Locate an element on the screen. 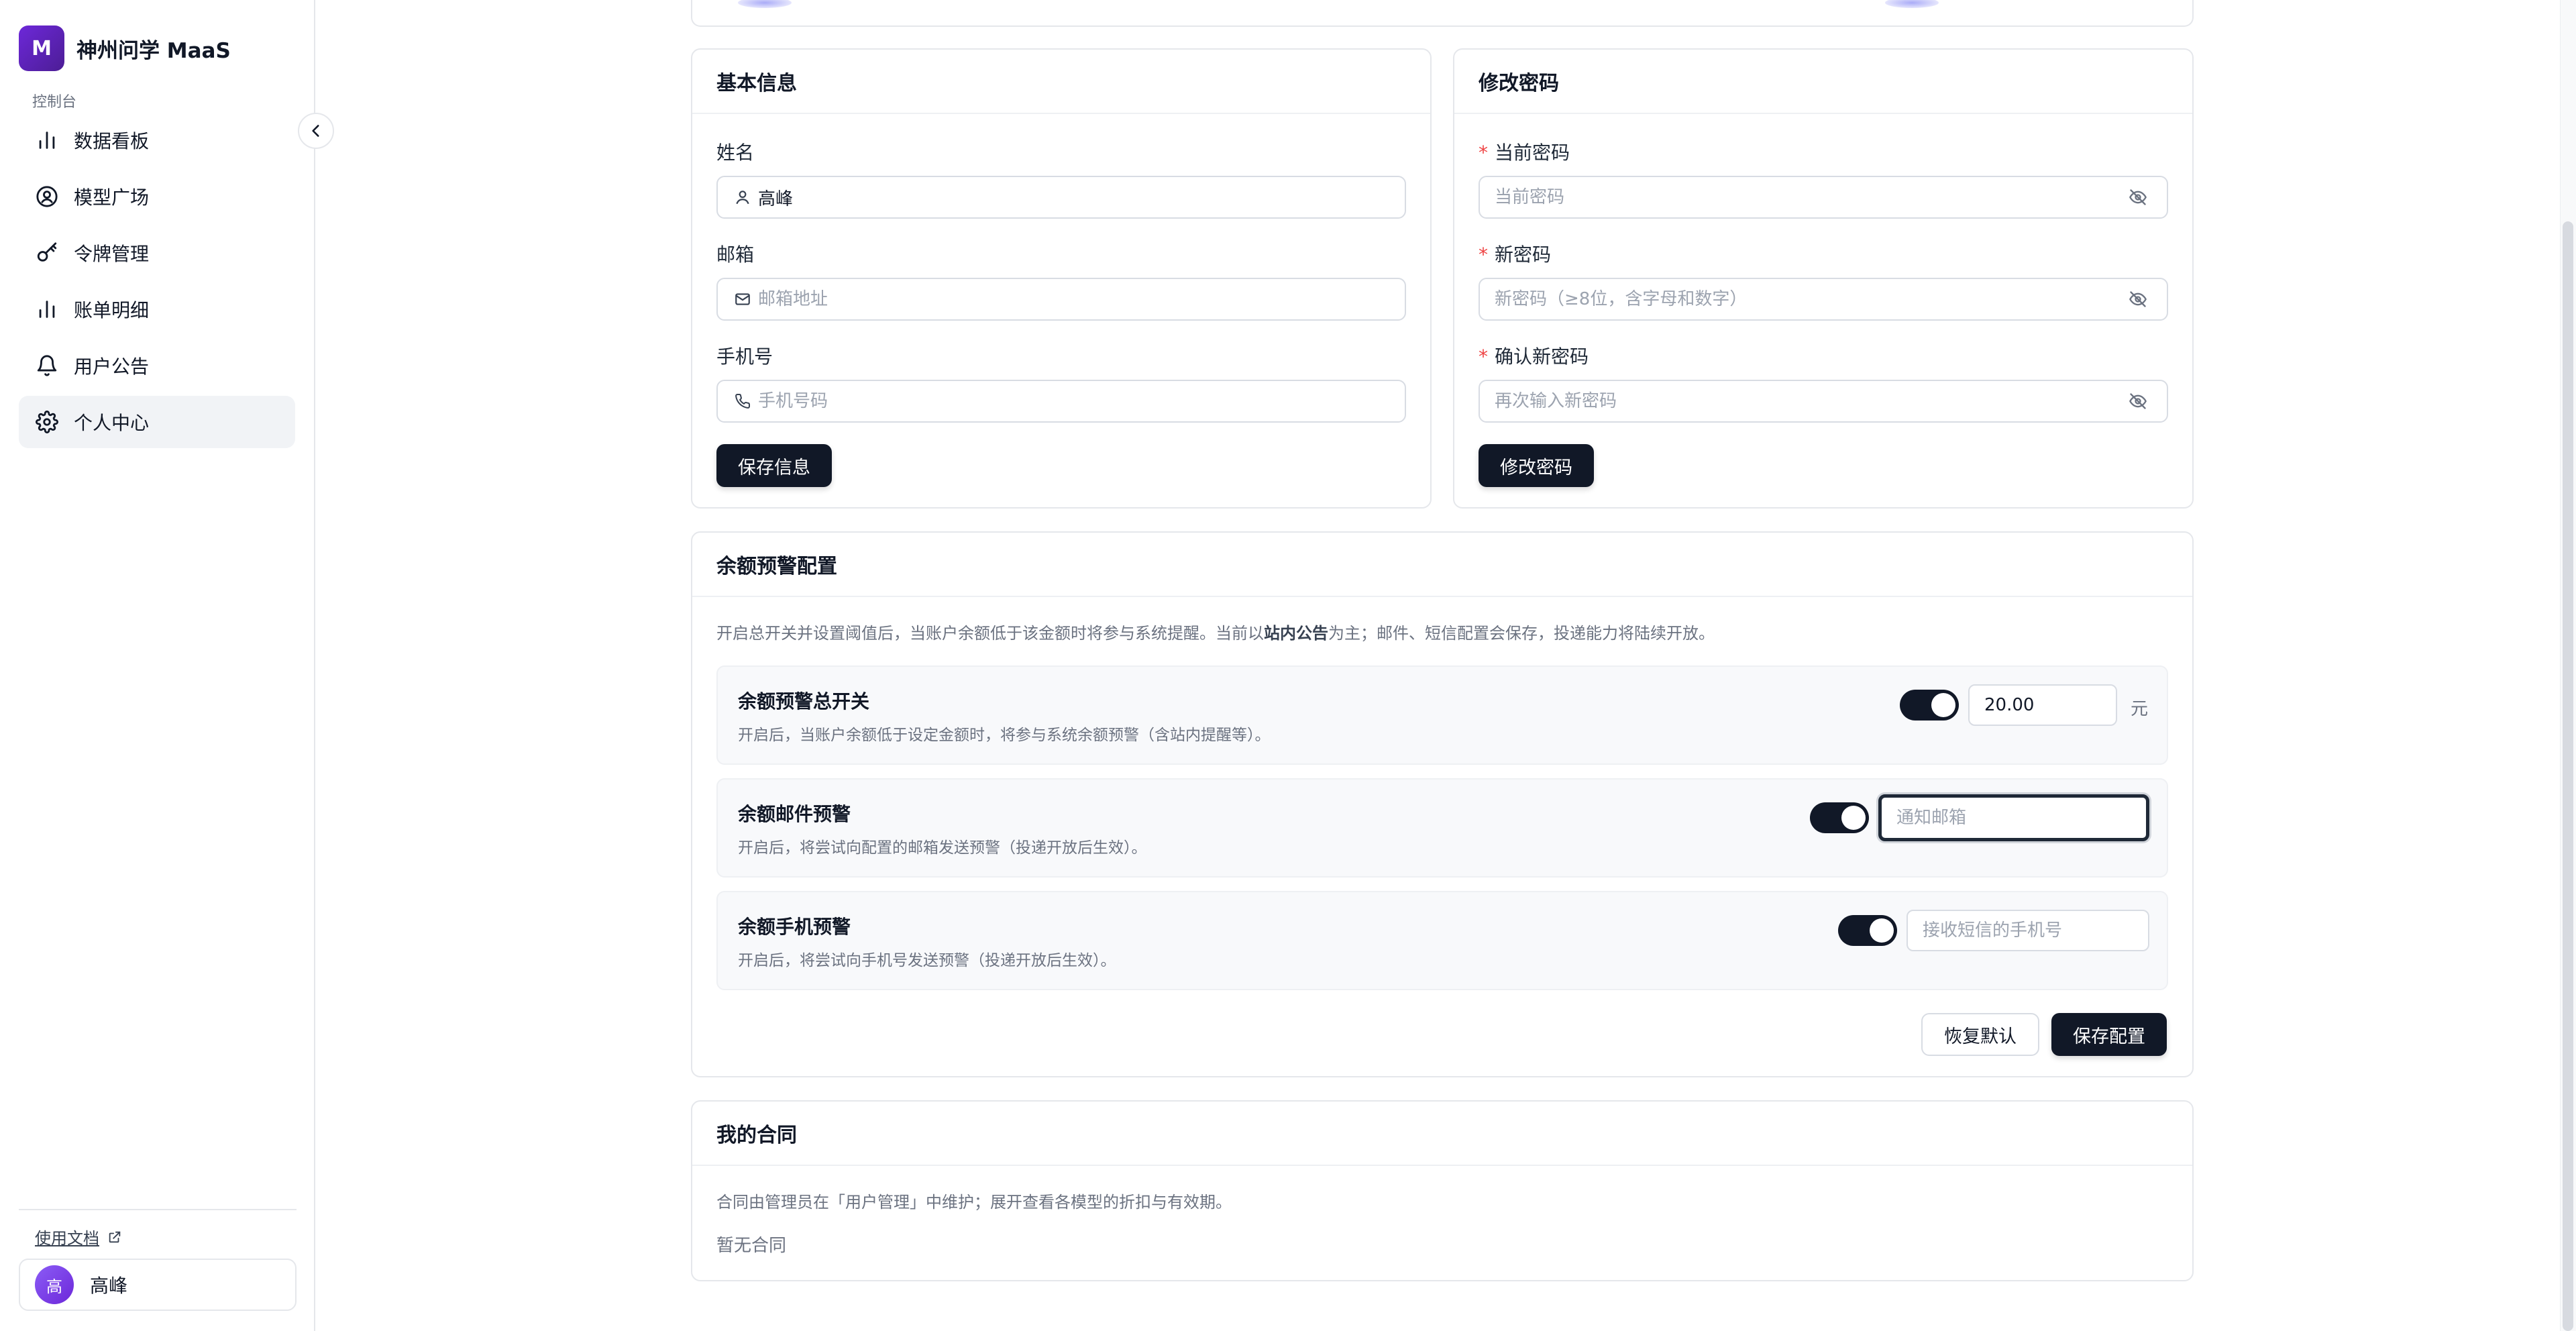  currency-unit: 元 is located at coordinates (2140, 709).